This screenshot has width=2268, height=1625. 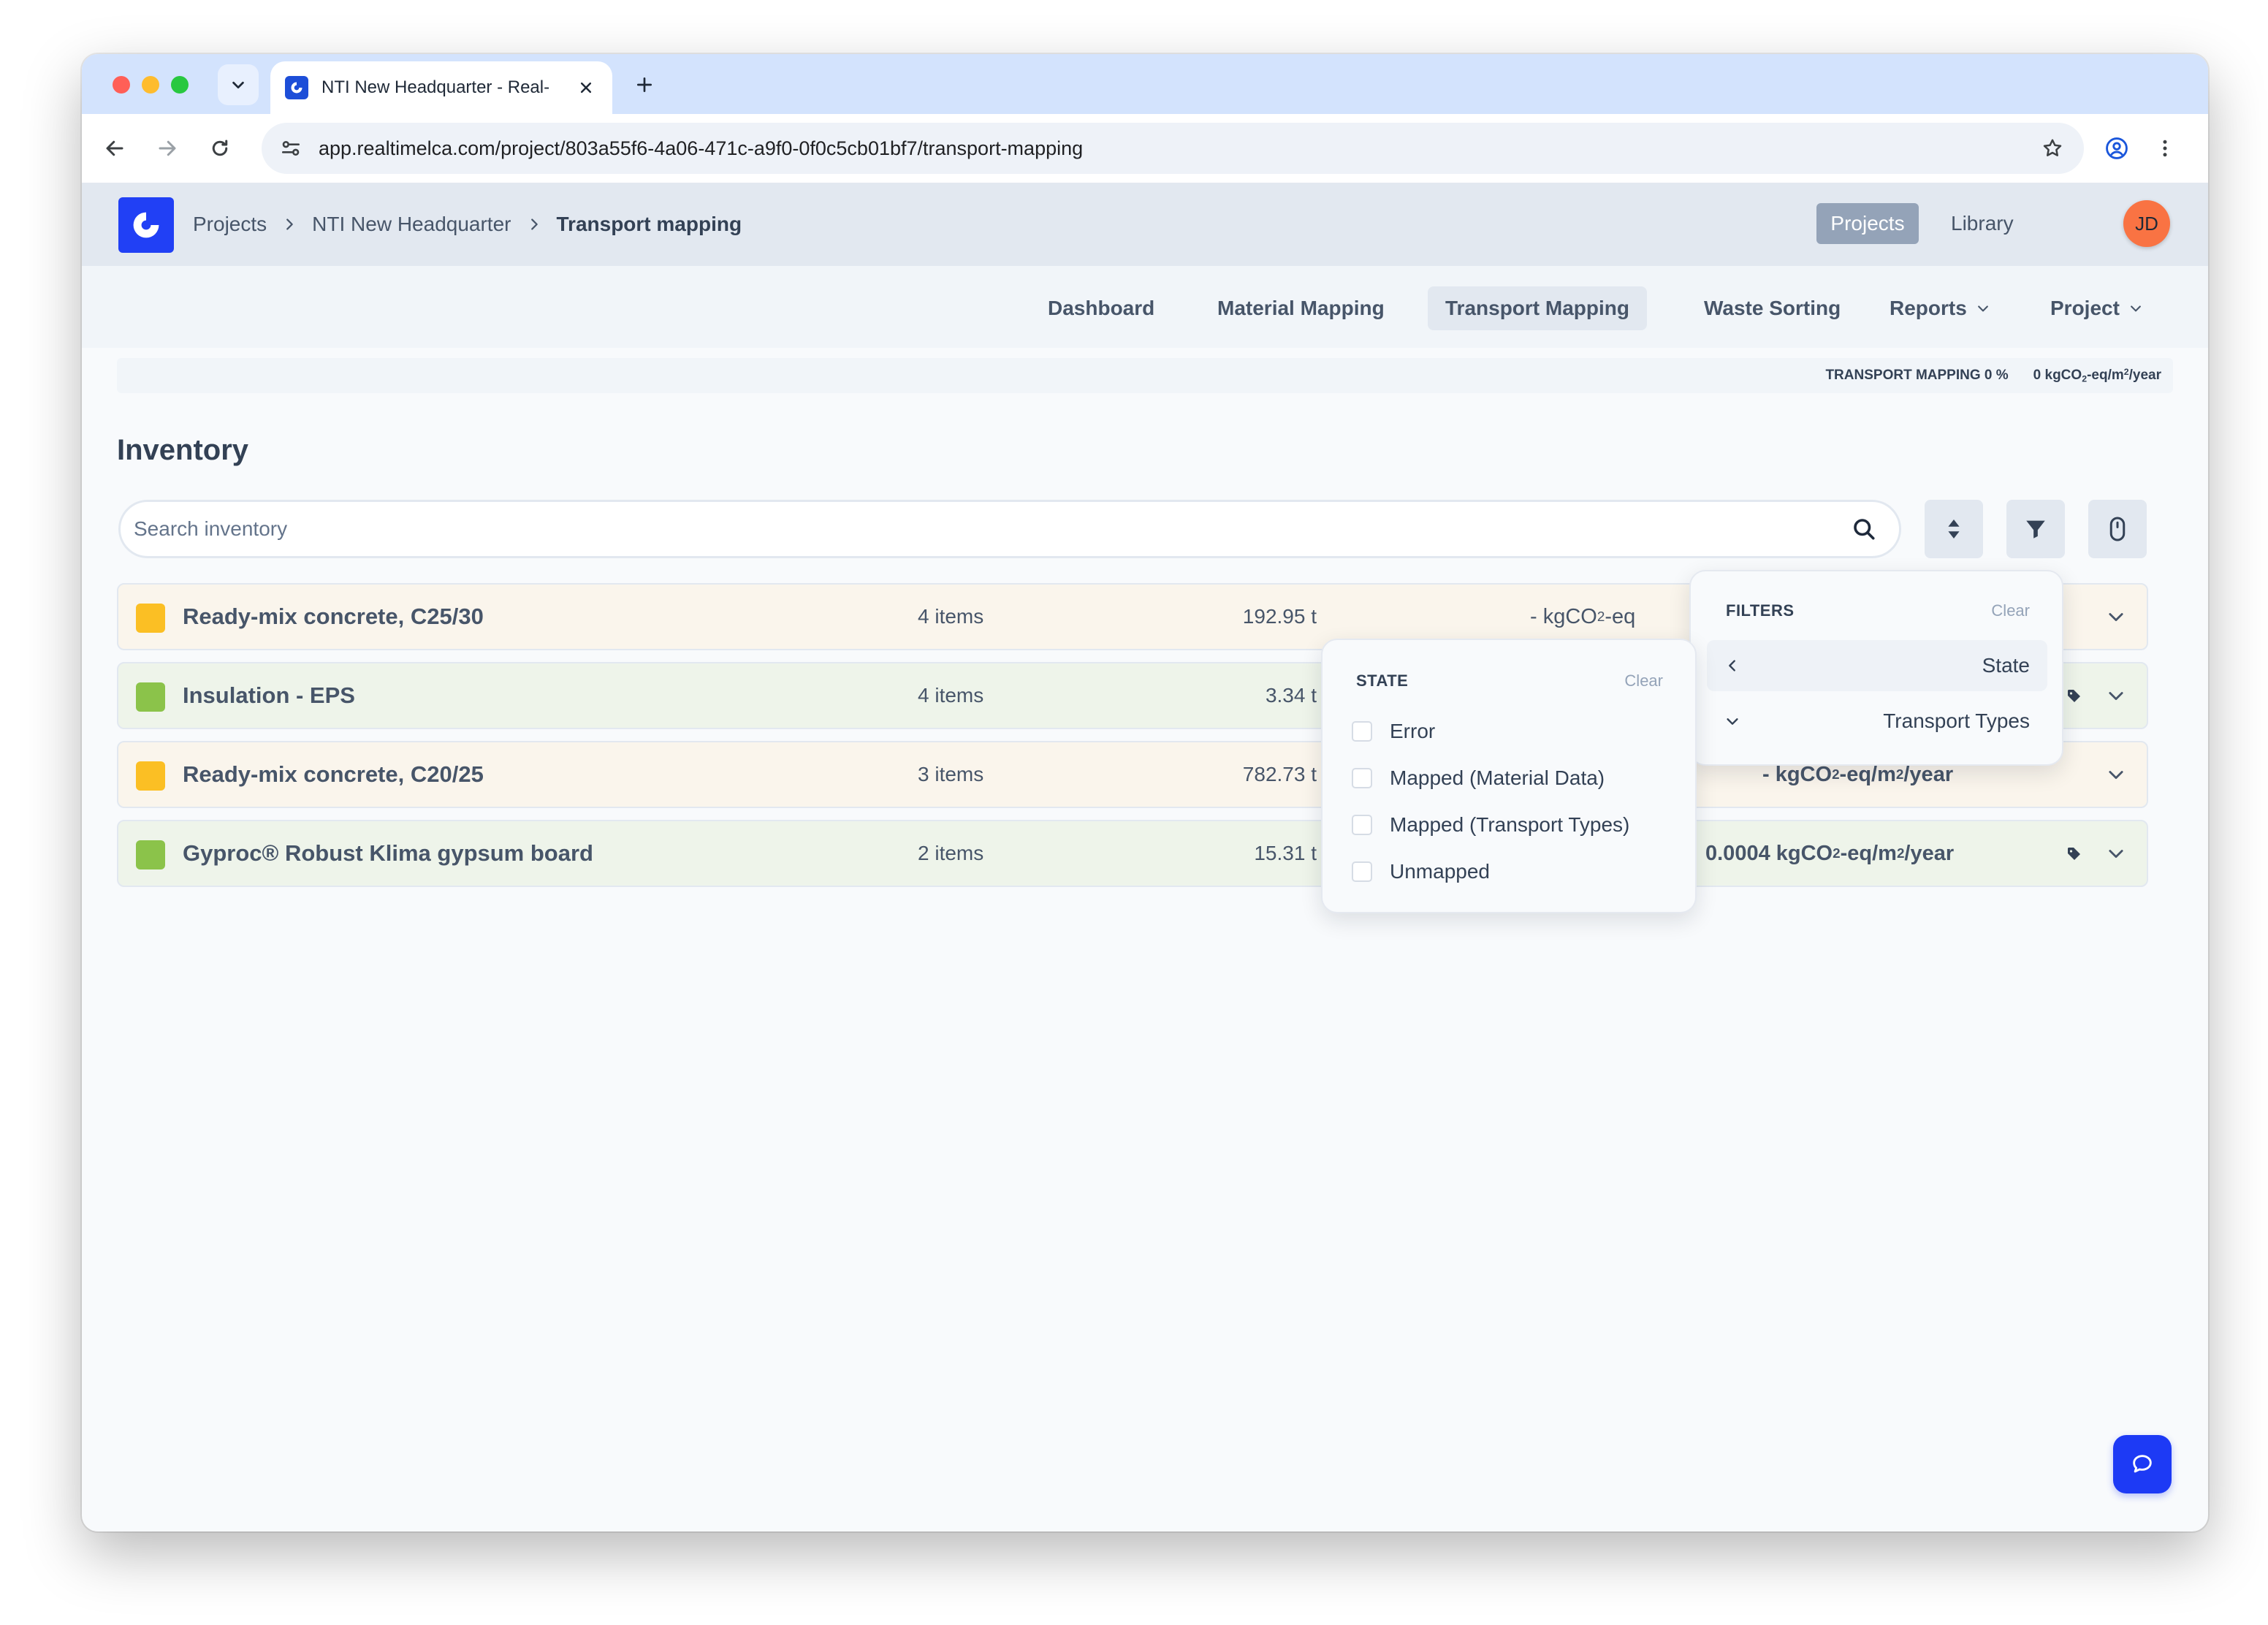 I want to click on progress-summary: TRANSPORT MAPPING 0 % 0 kgCO2-eq/m2/year, so click(x=1980, y=375).